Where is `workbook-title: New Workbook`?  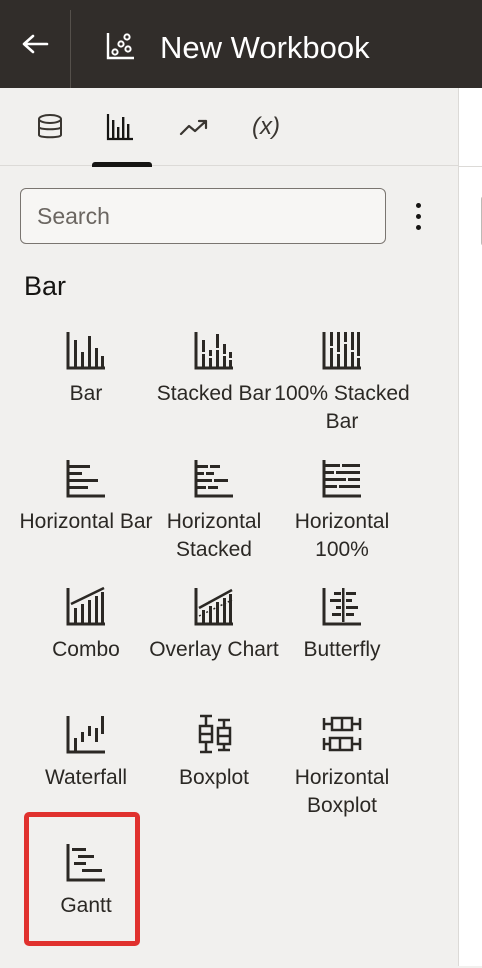 workbook-title: New Workbook is located at coordinates (265, 47).